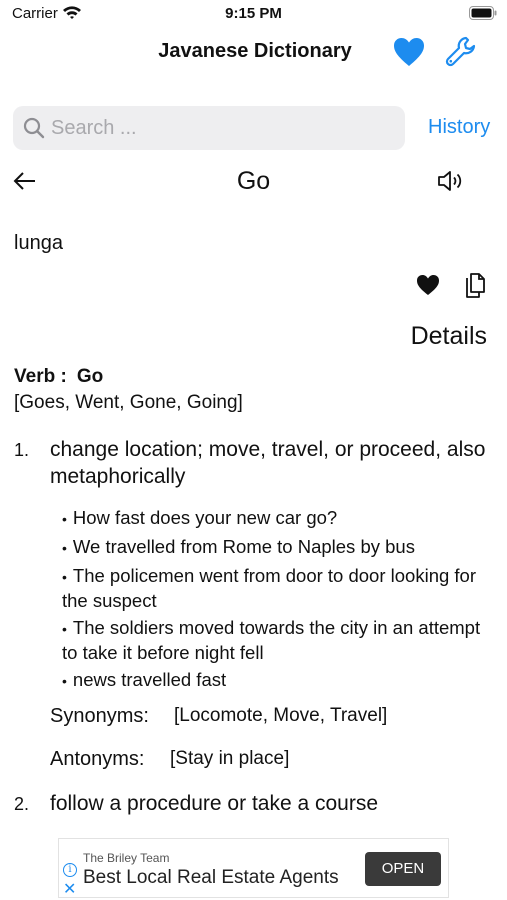  I want to click on translation-text: lunga, so click(38, 243).